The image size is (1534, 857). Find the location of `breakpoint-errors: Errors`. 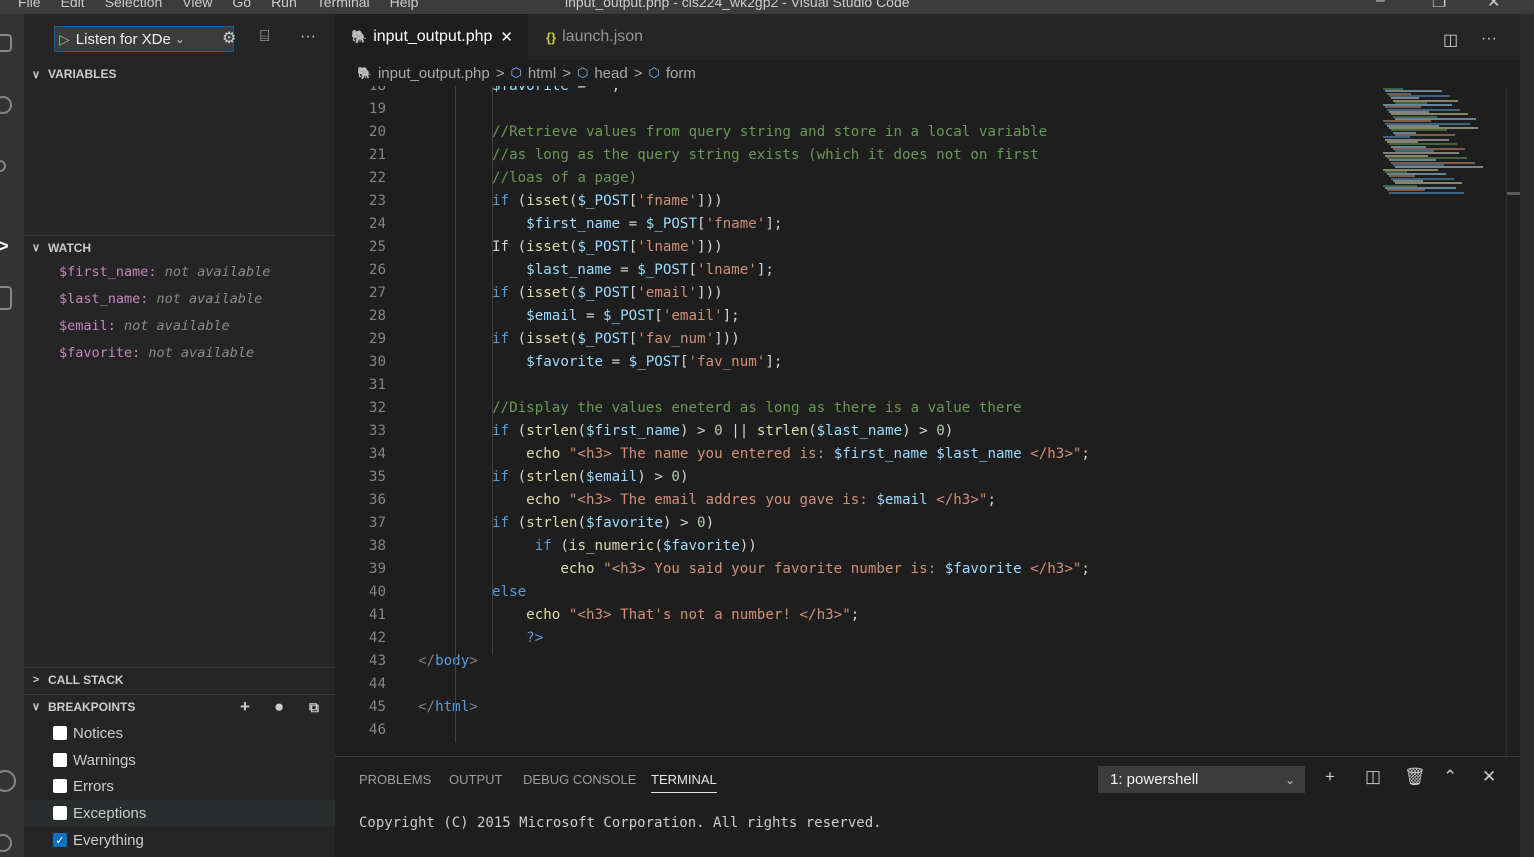

breakpoint-errors: Errors is located at coordinates (179, 786).